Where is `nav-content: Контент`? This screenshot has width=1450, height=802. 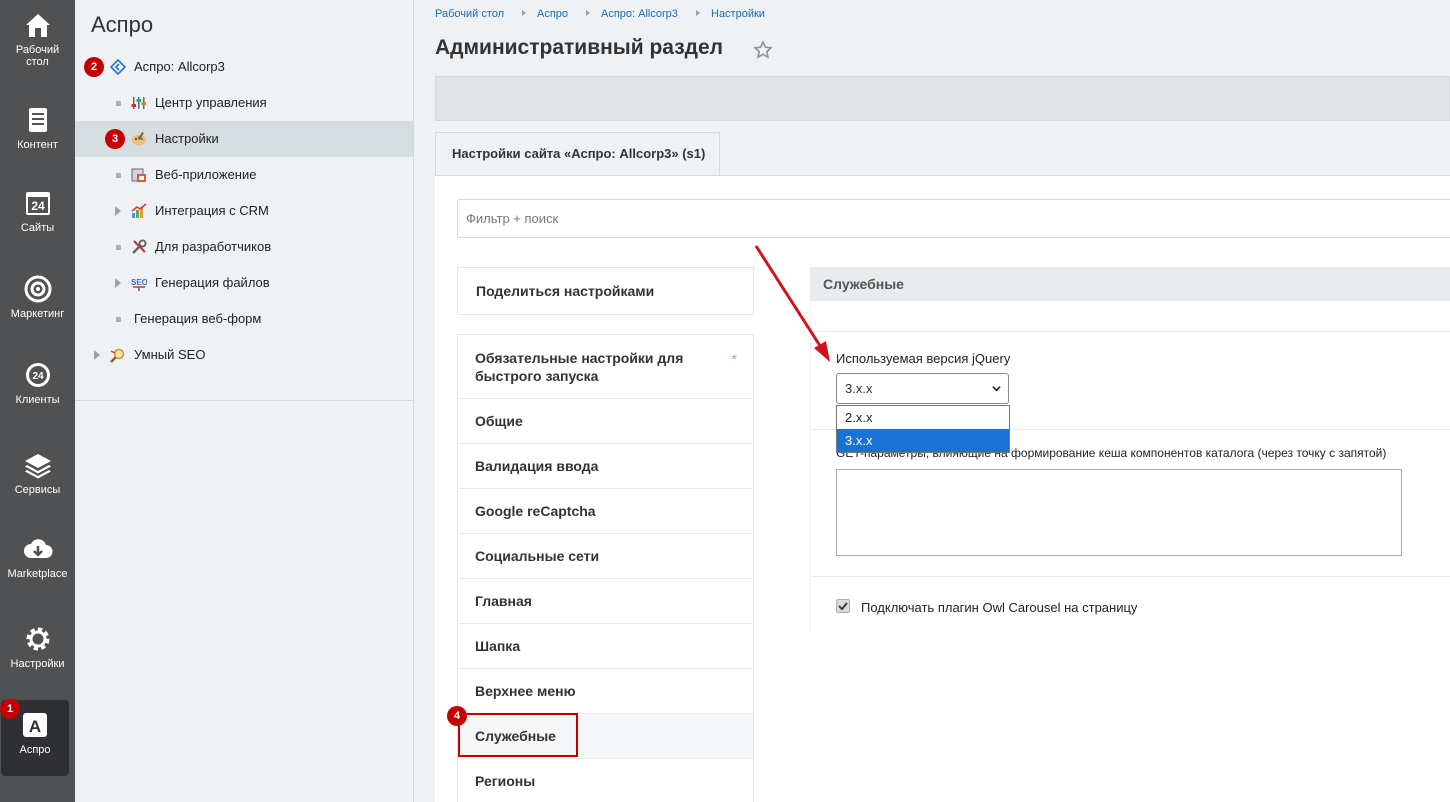
nav-content: Контент is located at coordinates (37, 136).